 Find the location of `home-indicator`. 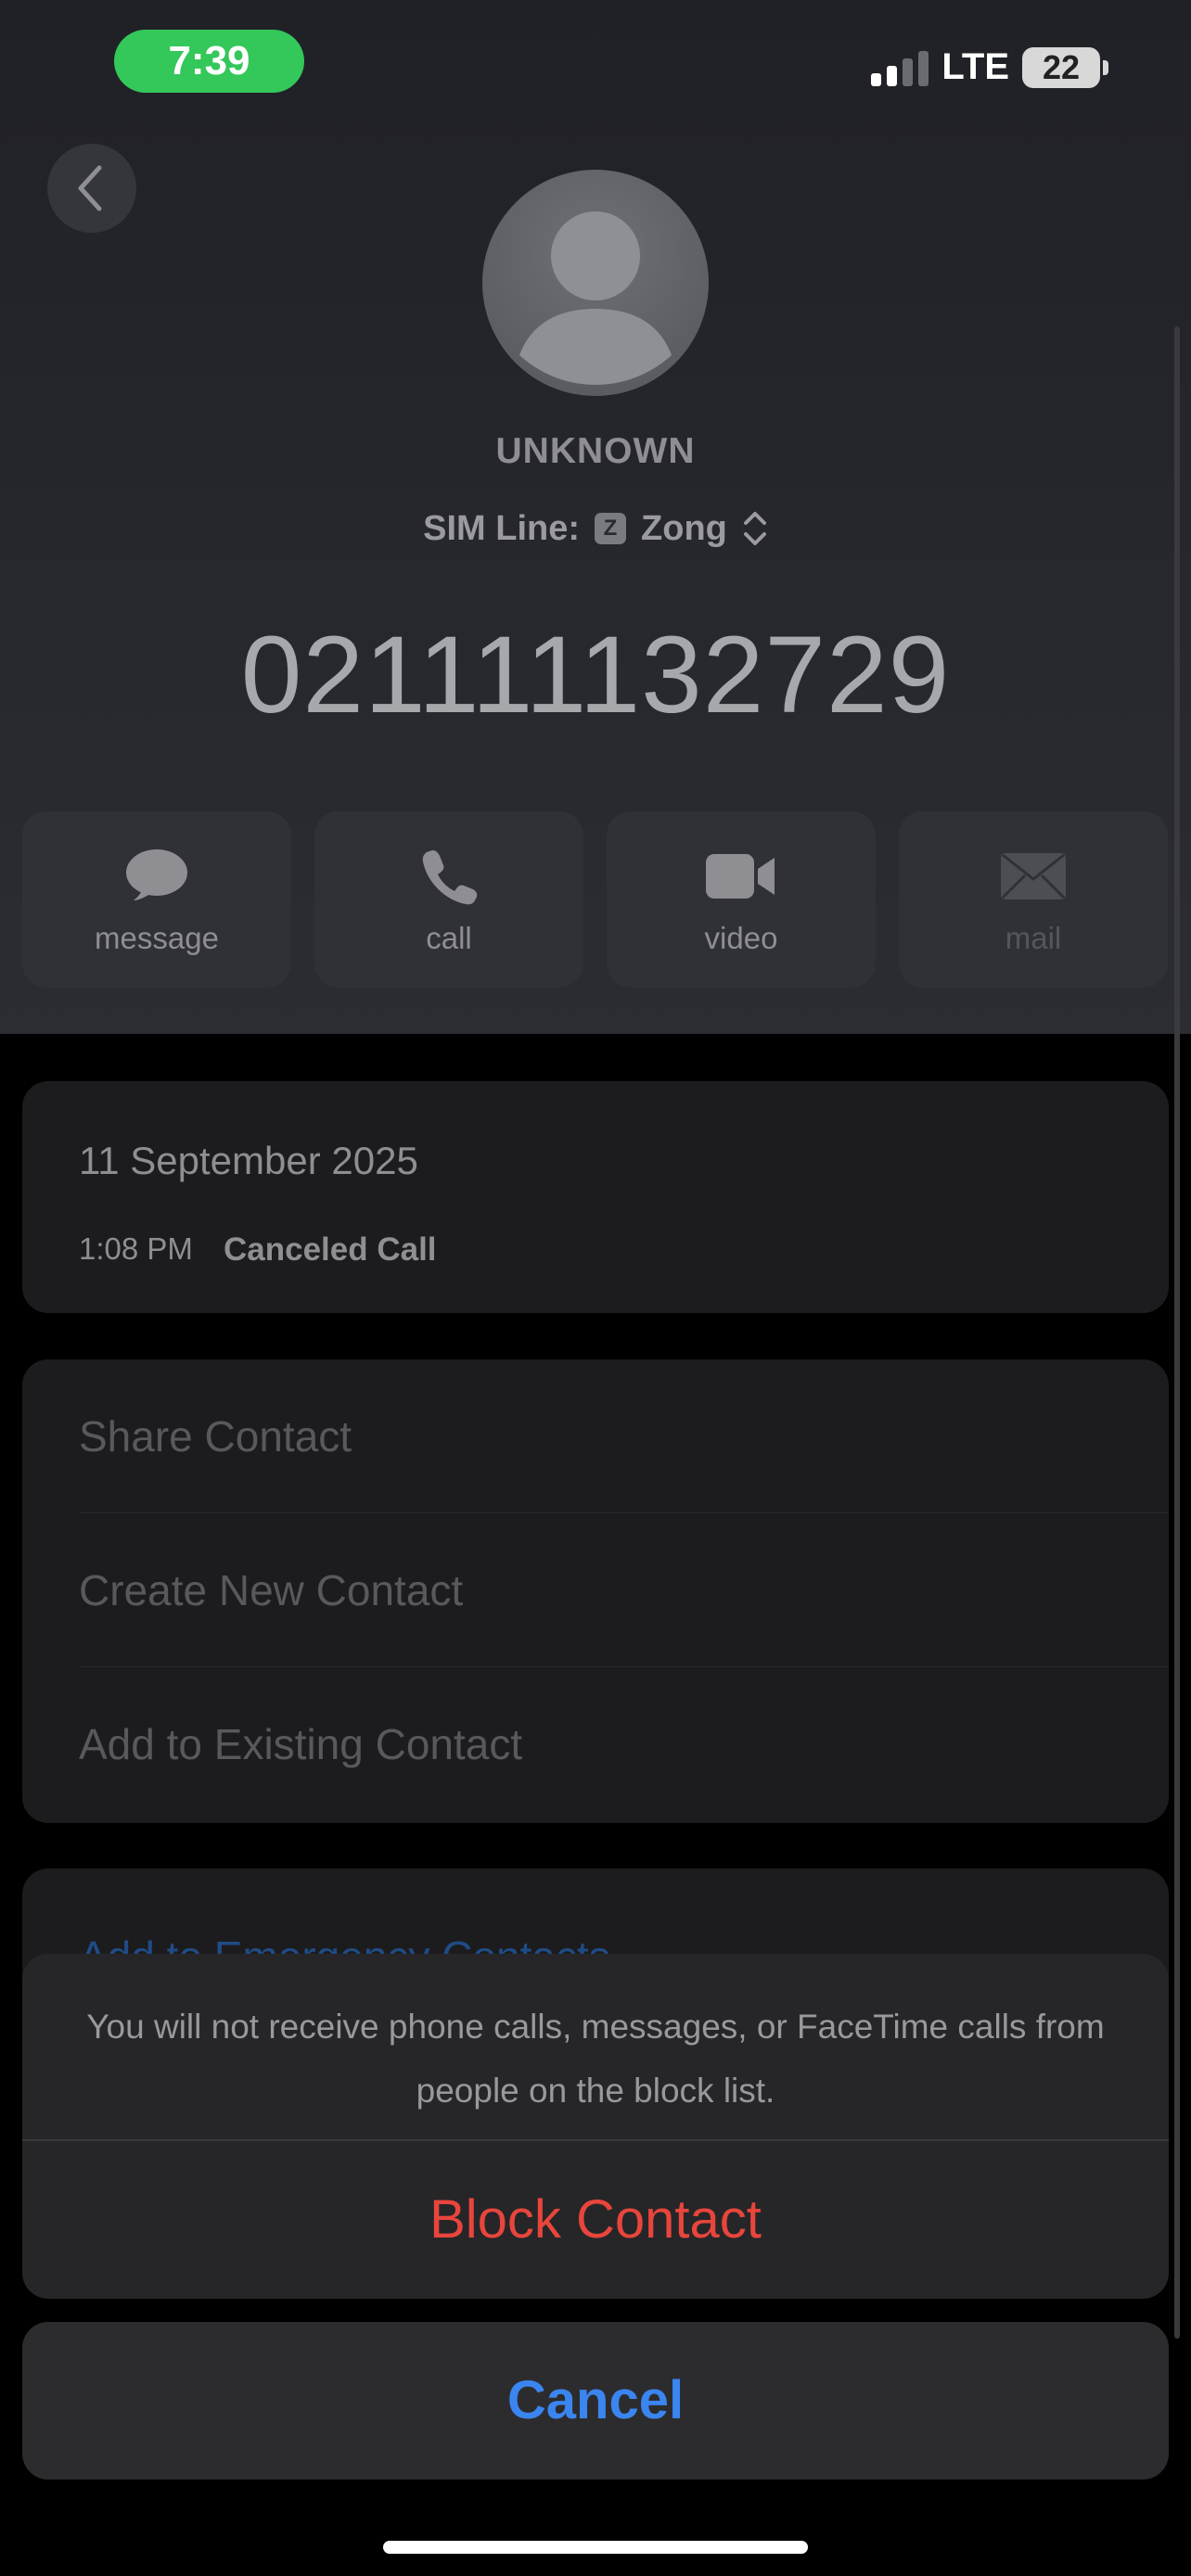

home-indicator is located at coordinates (595, 2547).